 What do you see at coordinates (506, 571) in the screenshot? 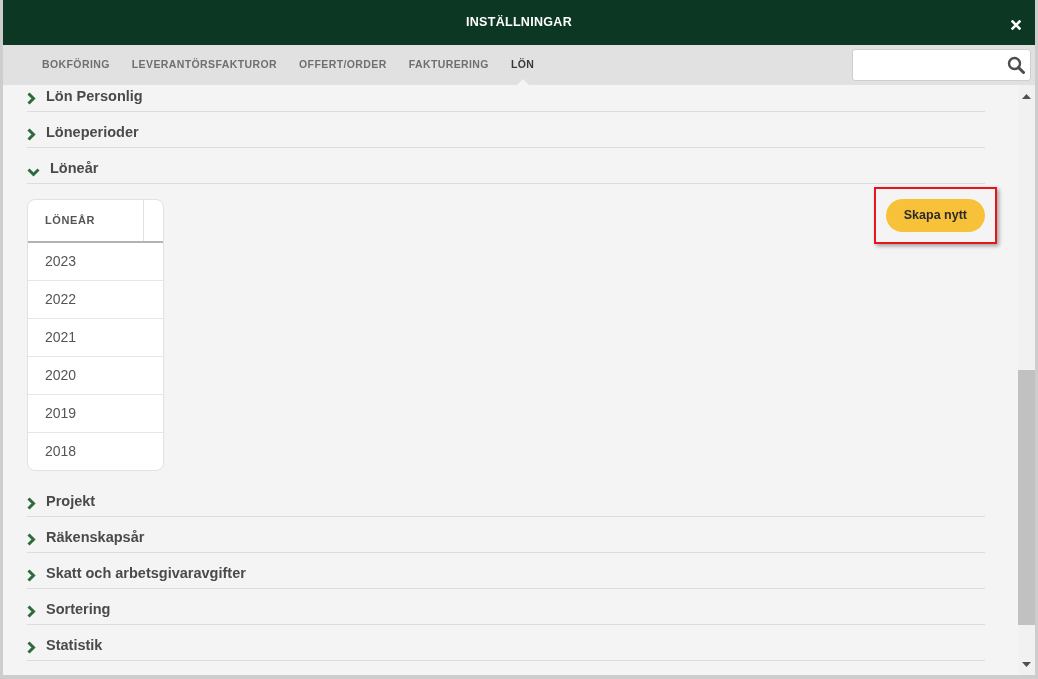
I see `section-header: Skatt och arbetsgivaravgifter` at bounding box center [506, 571].